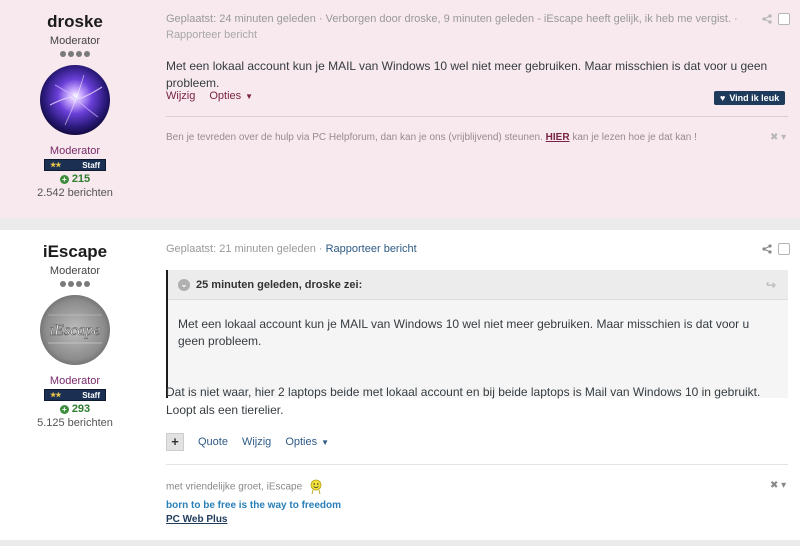 The height and width of the screenshot is (546, 800). I want to click on post-body-line2: Loopt als een tierelier., so click(225, 410).